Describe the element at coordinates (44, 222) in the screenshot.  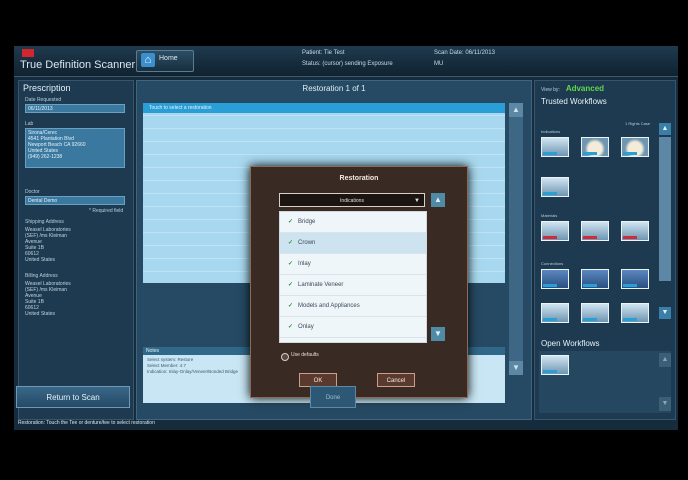
I see `shipping-label: Shipping Address` at that location.